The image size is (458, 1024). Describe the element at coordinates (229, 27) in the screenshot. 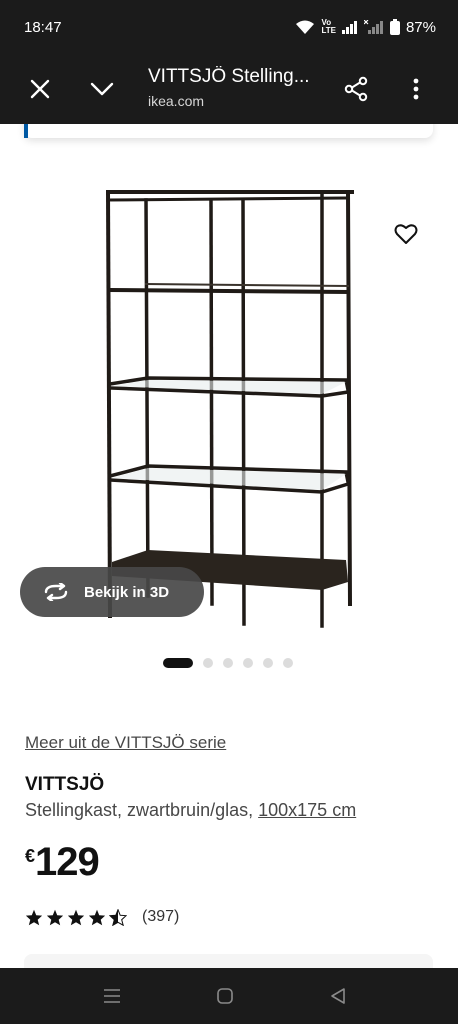

I see `status-bar: 18:47 Vo LTE 87%` at that location.